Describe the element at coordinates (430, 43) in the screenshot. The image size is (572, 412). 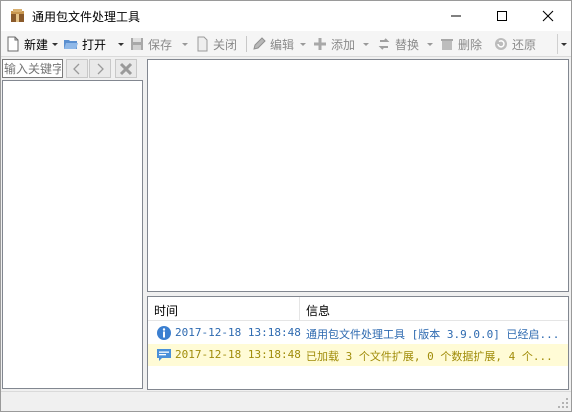
I see `replace-dropdown-icon` at that location.